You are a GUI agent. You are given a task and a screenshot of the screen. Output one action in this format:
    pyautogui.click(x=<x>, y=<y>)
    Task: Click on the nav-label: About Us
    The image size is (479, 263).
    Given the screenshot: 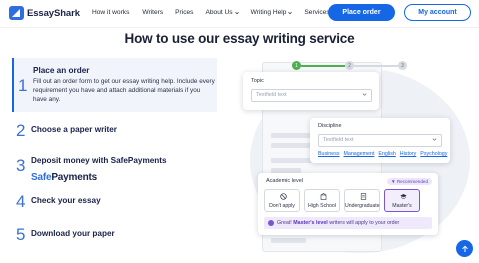 What is the action you would take?
    pyautogui.click(x=219, y=12)
    